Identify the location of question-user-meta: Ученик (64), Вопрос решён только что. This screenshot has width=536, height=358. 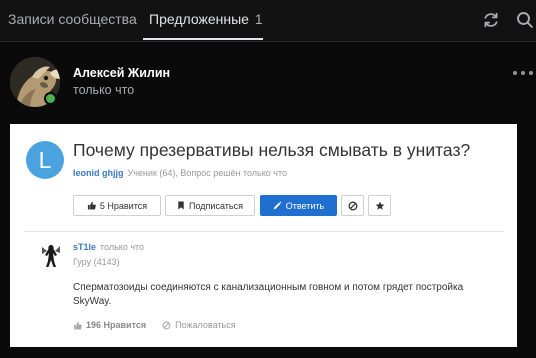
(207, 173).